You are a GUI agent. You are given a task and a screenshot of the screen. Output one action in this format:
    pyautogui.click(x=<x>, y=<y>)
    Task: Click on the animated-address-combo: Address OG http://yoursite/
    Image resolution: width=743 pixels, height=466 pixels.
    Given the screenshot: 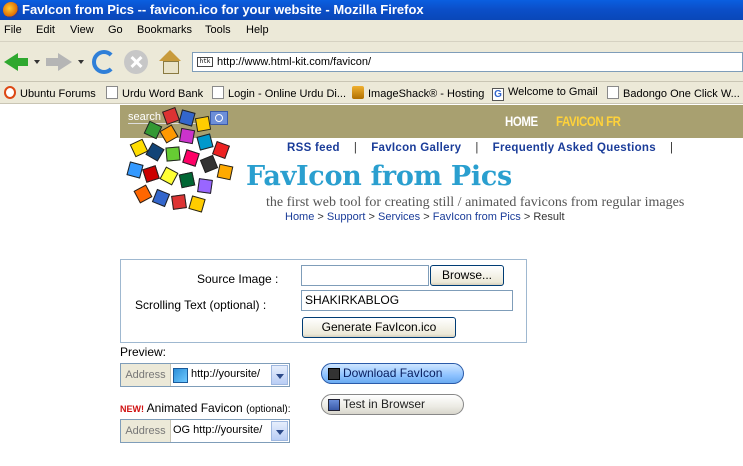 What is the action you would take?
    pyautogui.click(x=205, y=431)
    